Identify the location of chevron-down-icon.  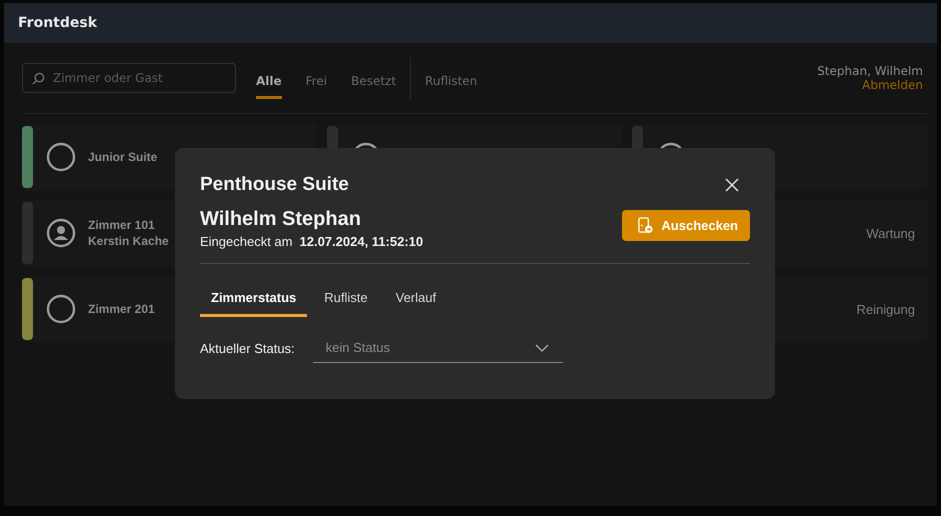
(541, 348).